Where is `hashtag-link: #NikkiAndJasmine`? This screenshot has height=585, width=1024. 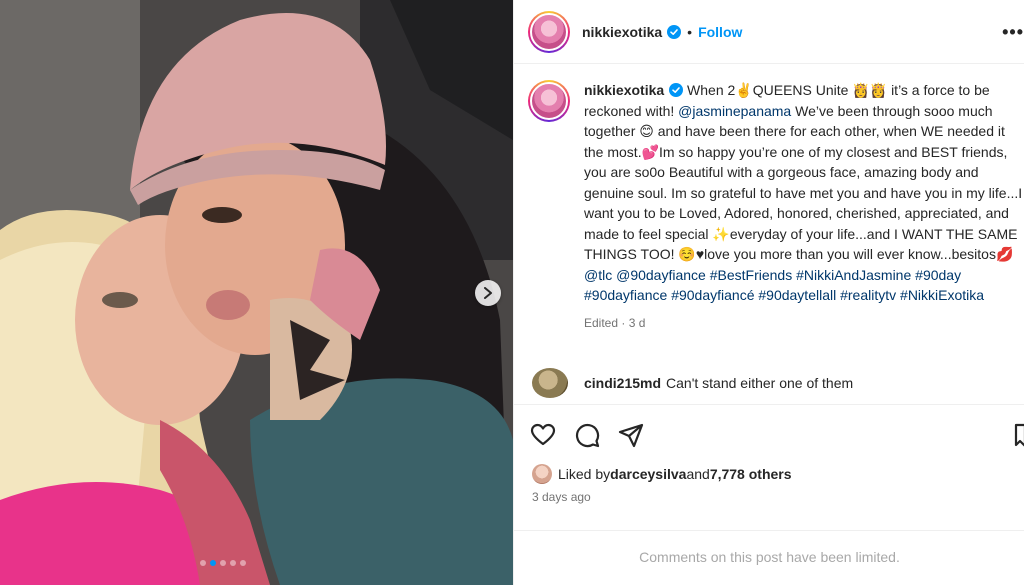
hashtag-link: #NikkiAndJasmine is located at coordinates (853, 275).